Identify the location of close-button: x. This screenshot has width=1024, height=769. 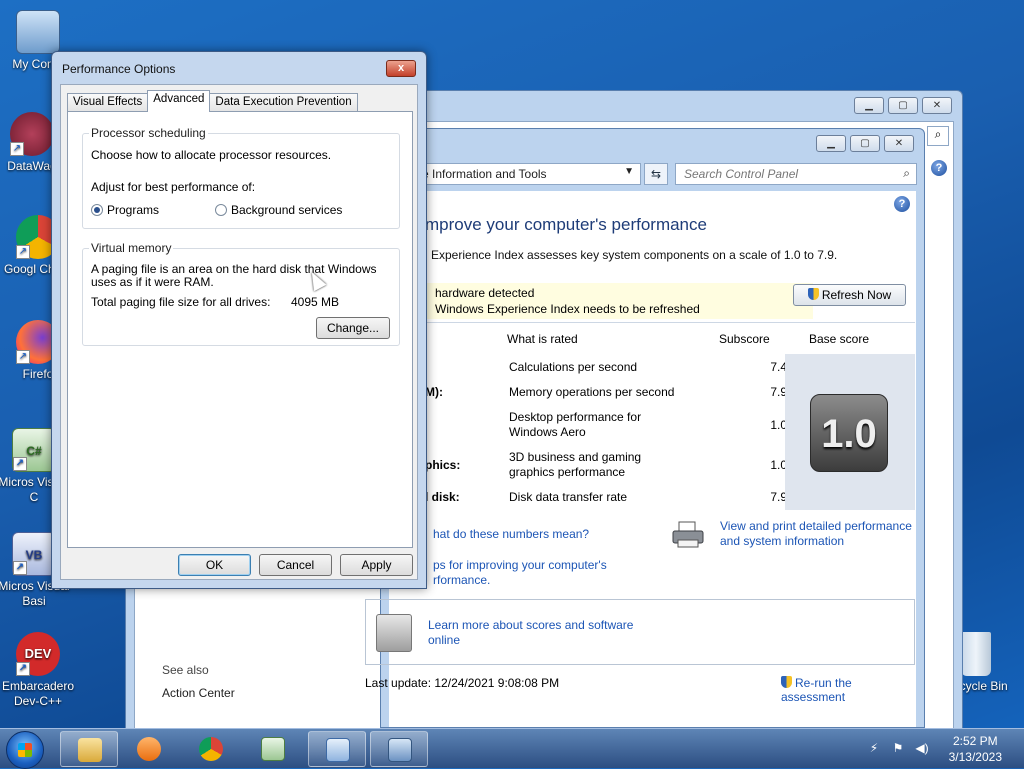
(401, 68).